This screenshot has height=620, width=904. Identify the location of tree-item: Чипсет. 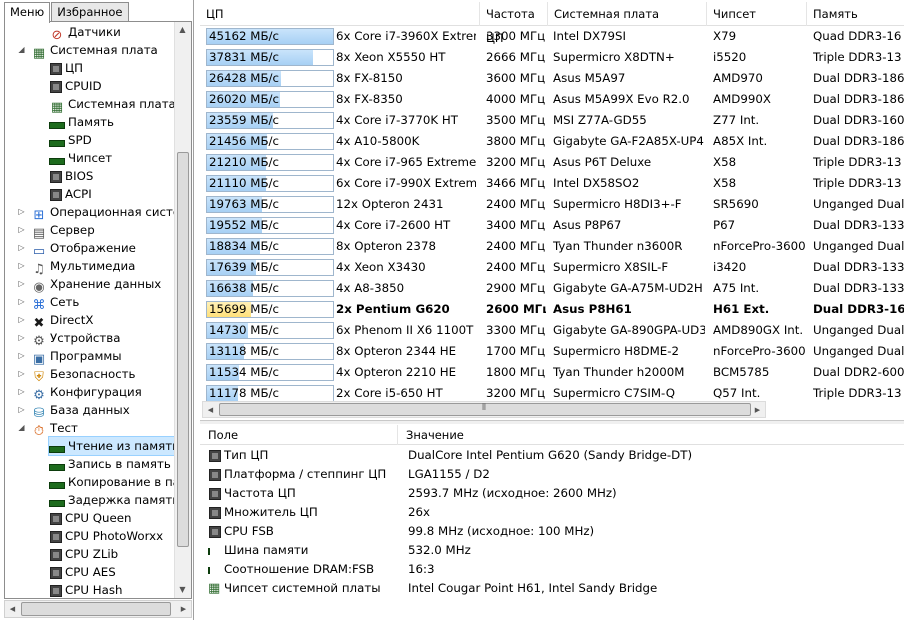
(80, 158).